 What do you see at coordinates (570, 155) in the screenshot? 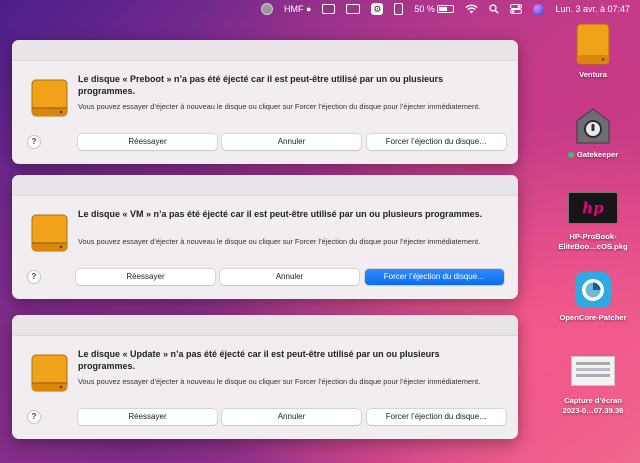
I see `tag-dot-icon` at bounding box center [570, 155].